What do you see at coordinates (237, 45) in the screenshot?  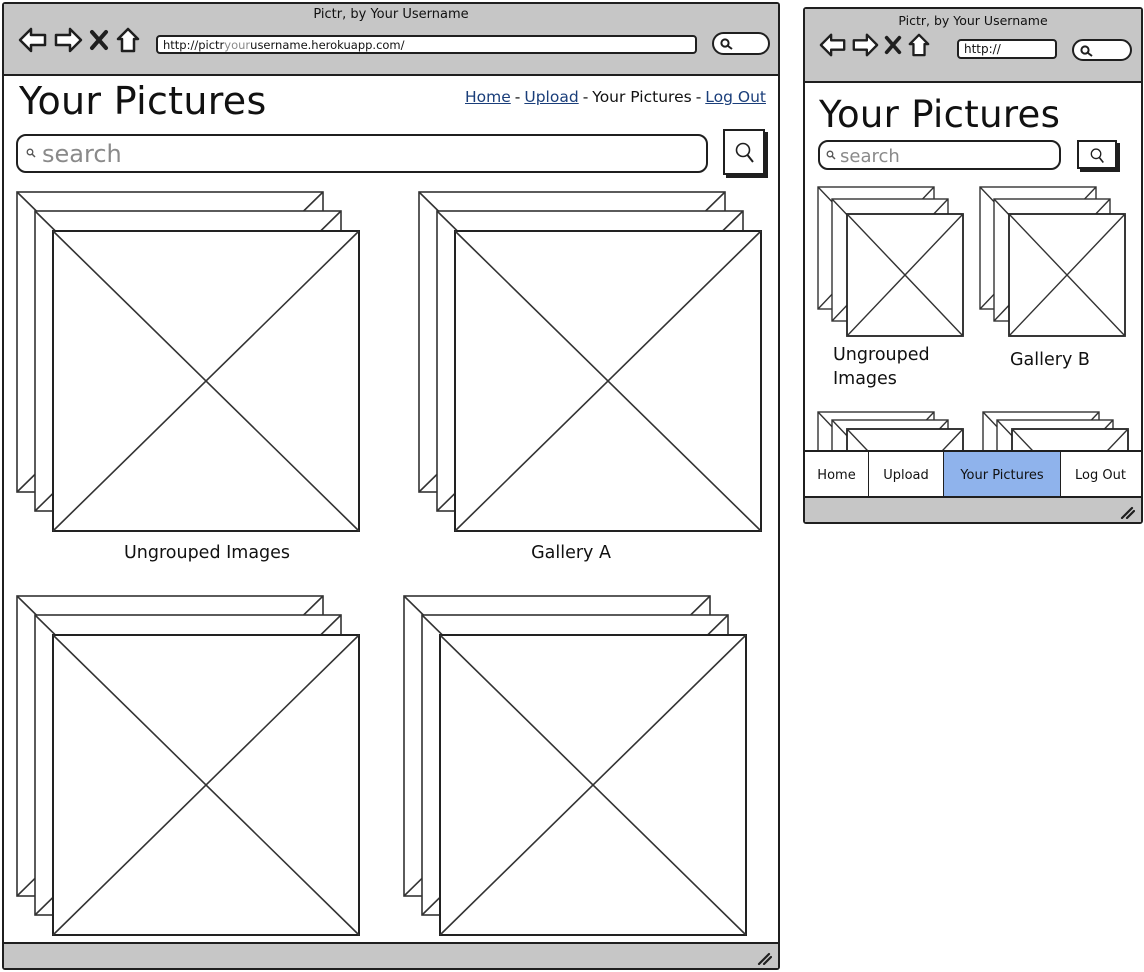 I see `url-highlight: your` at bounding box center [237, 45].